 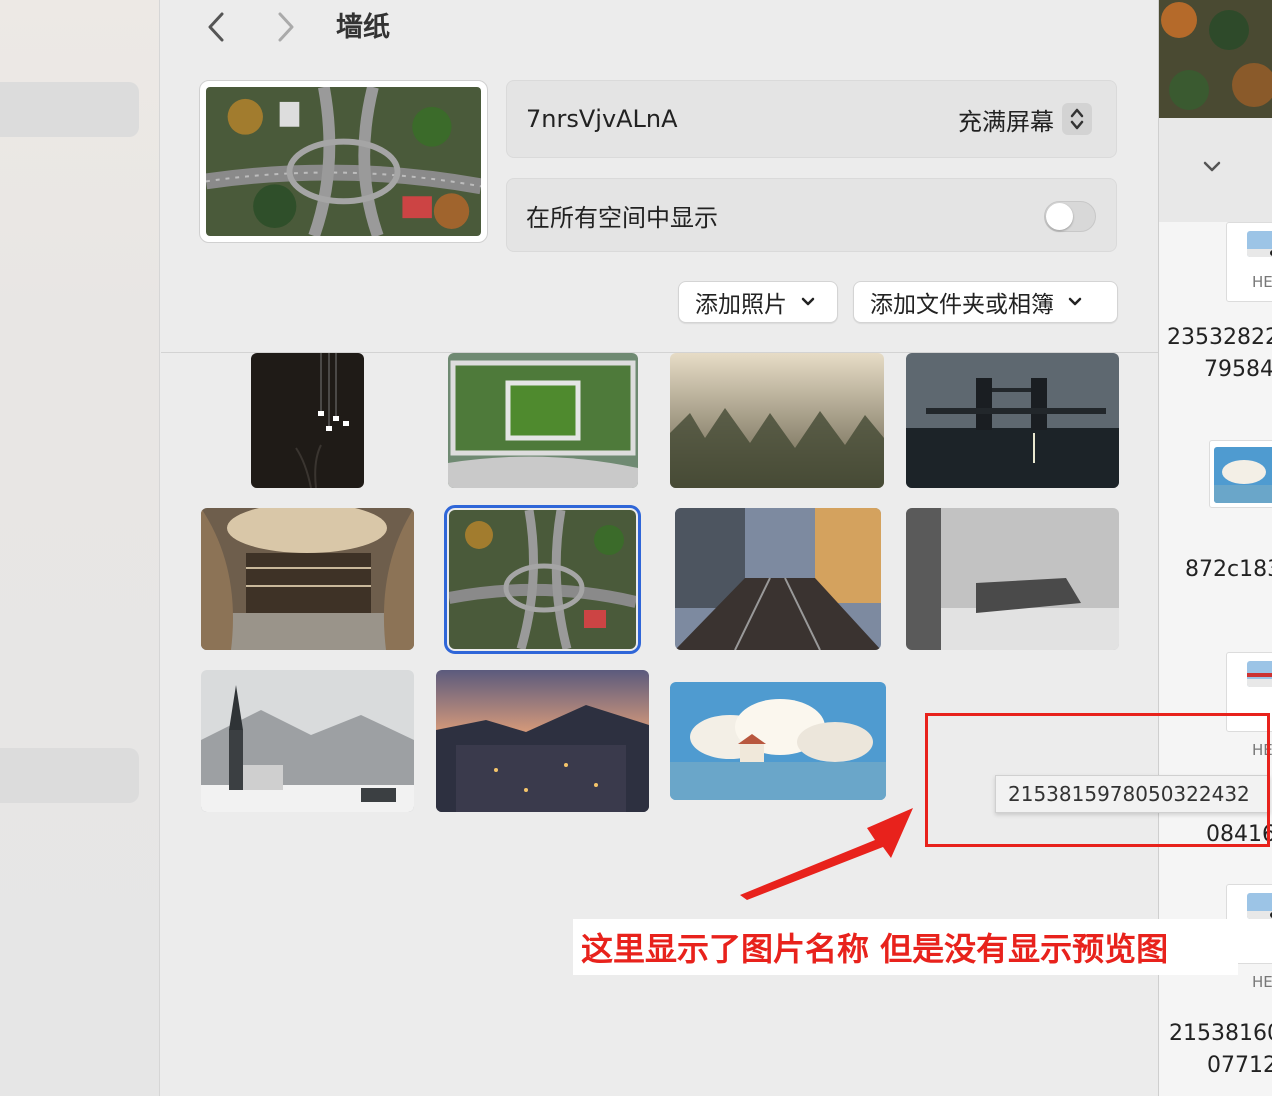 I want to click on add-folder-label: 添加文件夹或相簿, so click(x=962, y=305).